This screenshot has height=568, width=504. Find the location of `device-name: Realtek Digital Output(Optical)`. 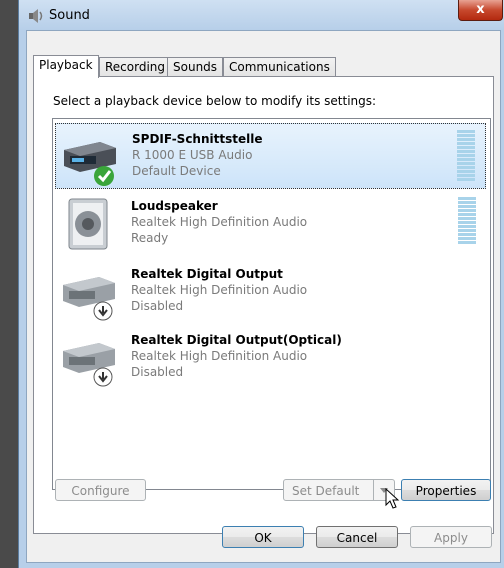

device-name: Realtek Digital Output(Optical) is located at coordinates (236, 340).